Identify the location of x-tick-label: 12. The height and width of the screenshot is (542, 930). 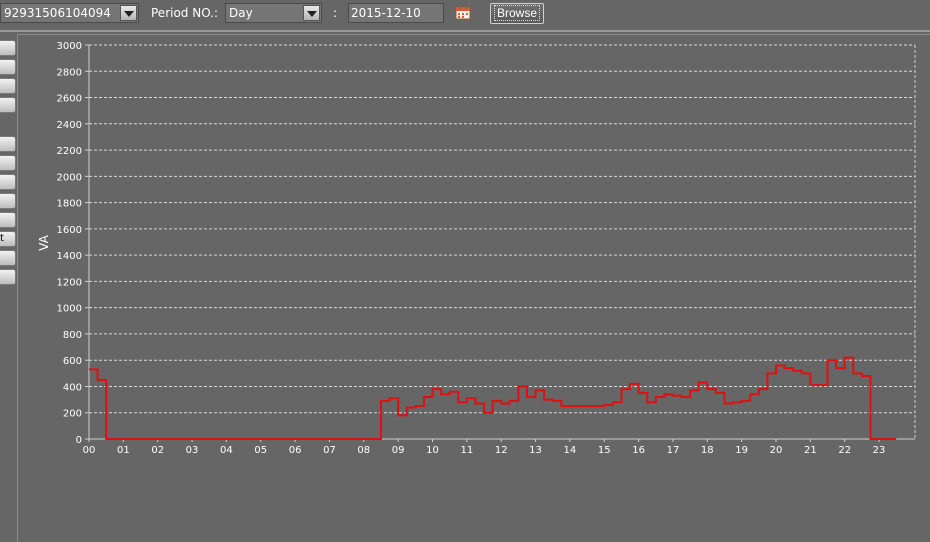
(501, 450).